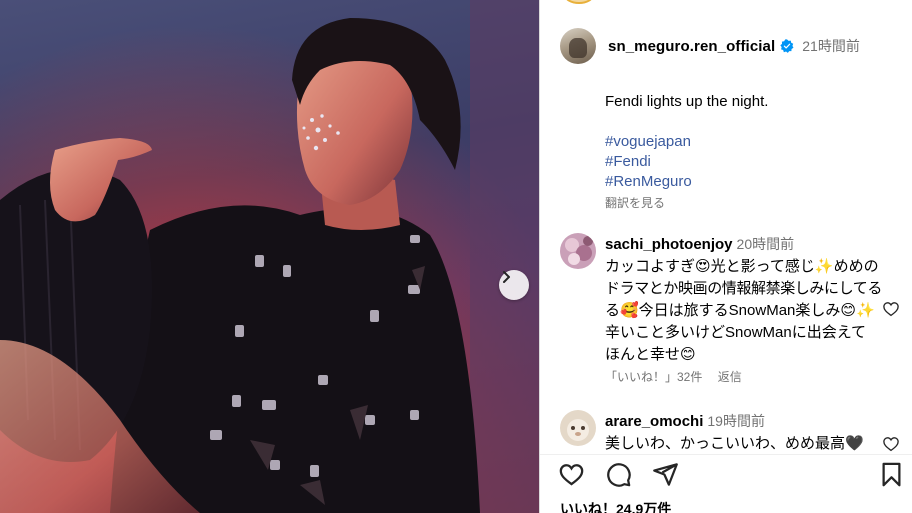  What do you see at coordinates (731, 476) in the screenshot?
I see `post-action-bar` at bounding box center [731, 476].